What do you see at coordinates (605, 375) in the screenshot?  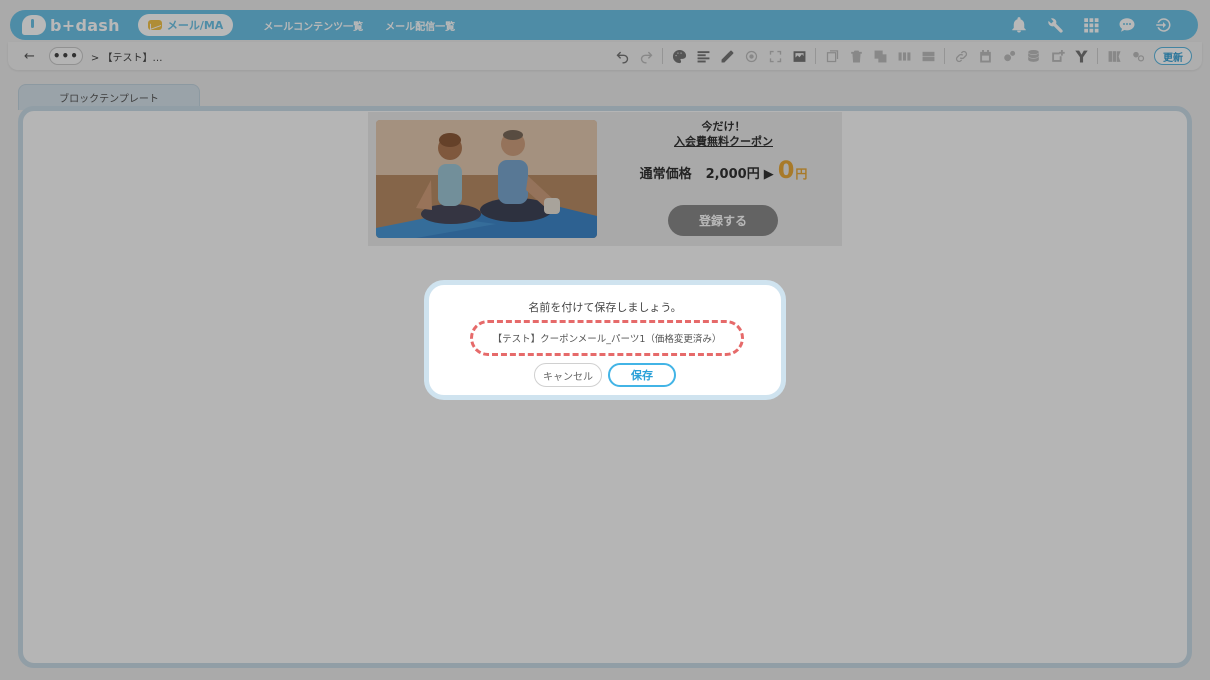 I see `dialog-button-row: キャンセル 保存` at bounding box center [605, 375].